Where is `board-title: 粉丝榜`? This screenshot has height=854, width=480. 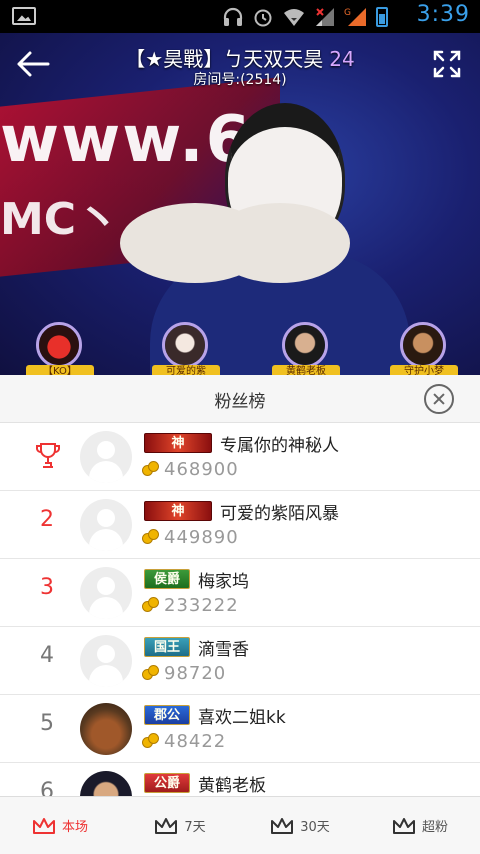
board-title: 粉丝榜 is located at coordinates (240, 402).